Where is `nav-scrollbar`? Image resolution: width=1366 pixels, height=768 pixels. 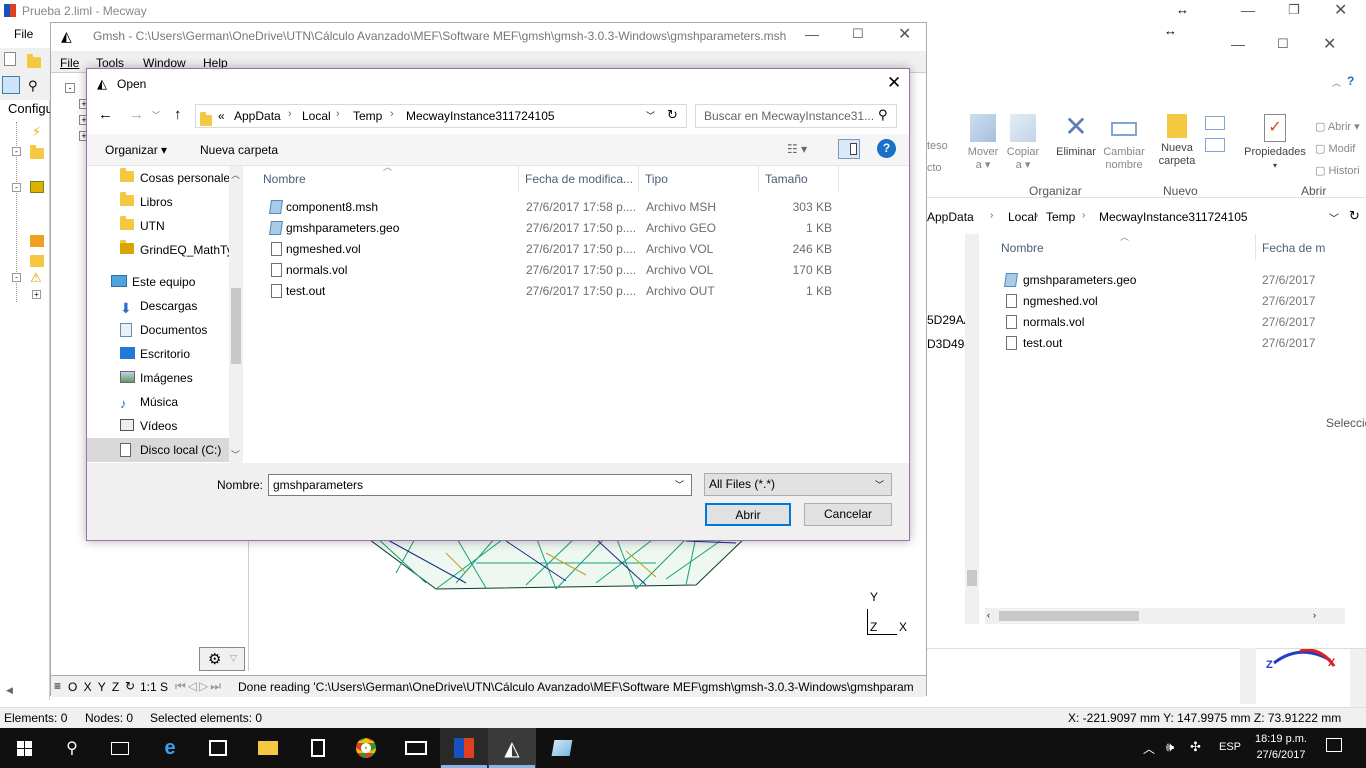
nav-scrollbar is located at coordinates (972, 429).